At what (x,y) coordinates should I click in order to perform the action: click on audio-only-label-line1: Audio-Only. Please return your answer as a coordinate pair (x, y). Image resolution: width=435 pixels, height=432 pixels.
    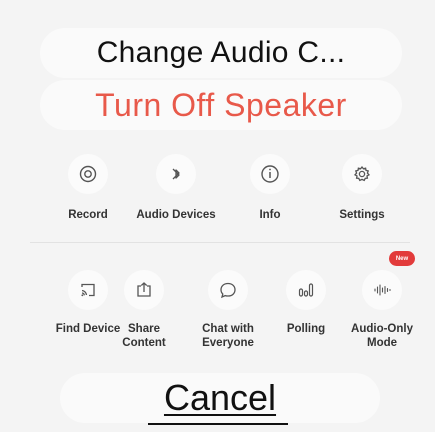
    Looking at the image, I should click on (382, 329).